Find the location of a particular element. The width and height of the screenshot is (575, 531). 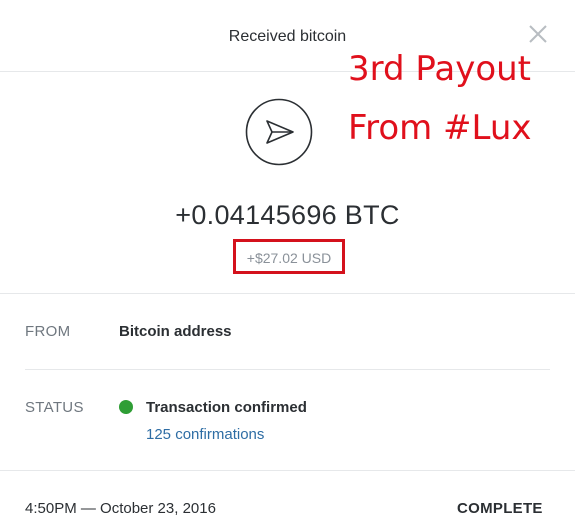

dialog-title: Received bitcoin is located at coordinates (287, 36).